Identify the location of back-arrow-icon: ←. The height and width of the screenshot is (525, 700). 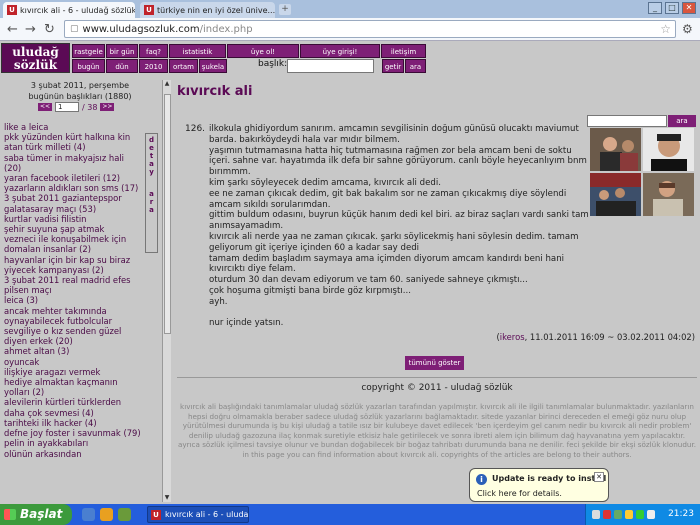
(12, 29).